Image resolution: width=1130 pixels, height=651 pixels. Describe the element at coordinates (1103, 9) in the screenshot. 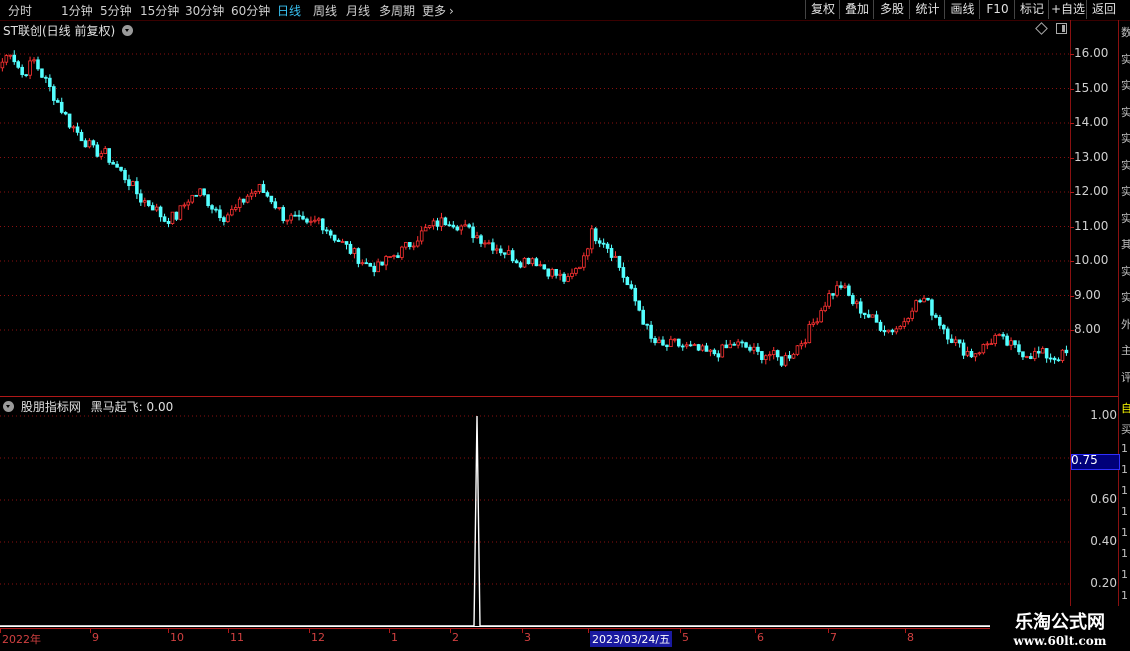

I see `back-button: 返回` at that location.